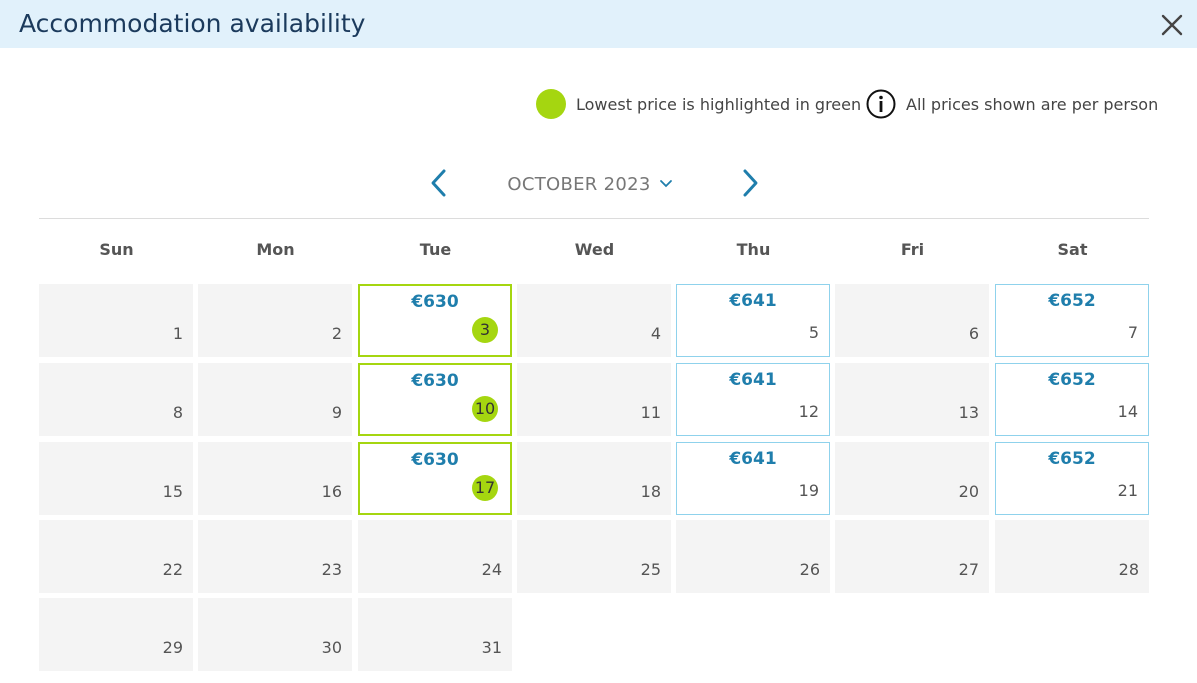 The image size is (1197, 683). What do you see at coordinates (192, 23) in the screenshot?
I see `modal-title: Accommodation availability` at bounding box center [192, 23].